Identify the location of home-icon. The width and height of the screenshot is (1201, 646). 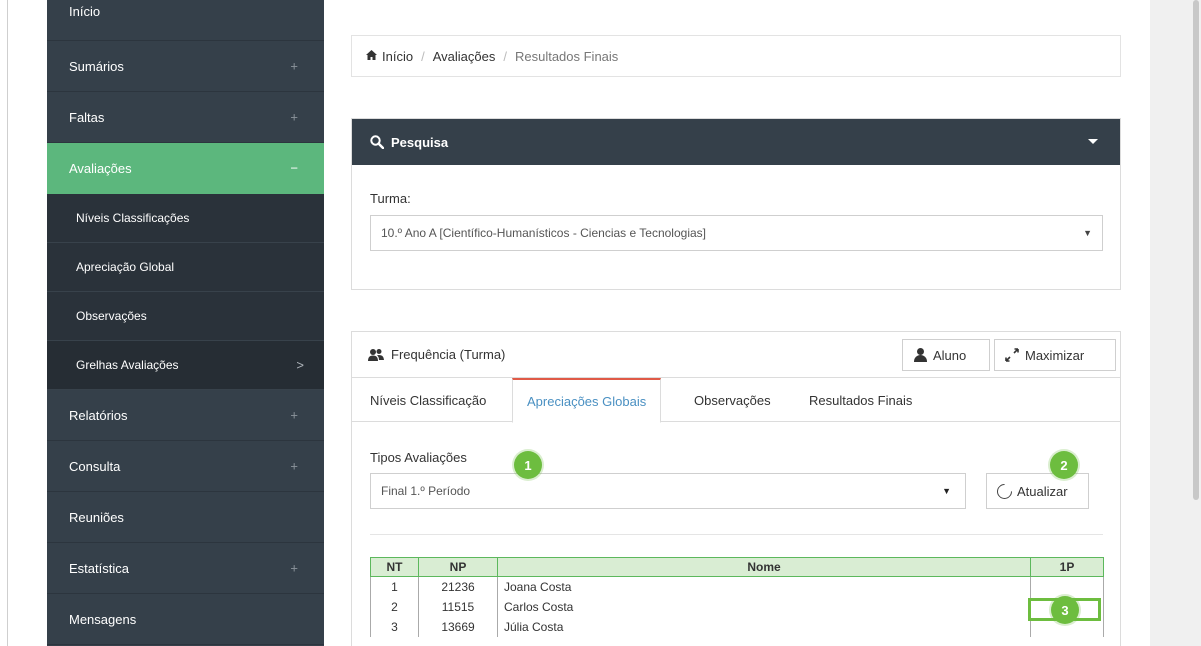
(371, 56).